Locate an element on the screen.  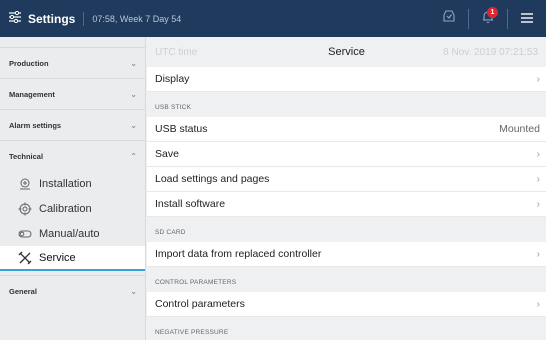
sidebar-item-label: Manual/auto is located at coordinates (69, 233).